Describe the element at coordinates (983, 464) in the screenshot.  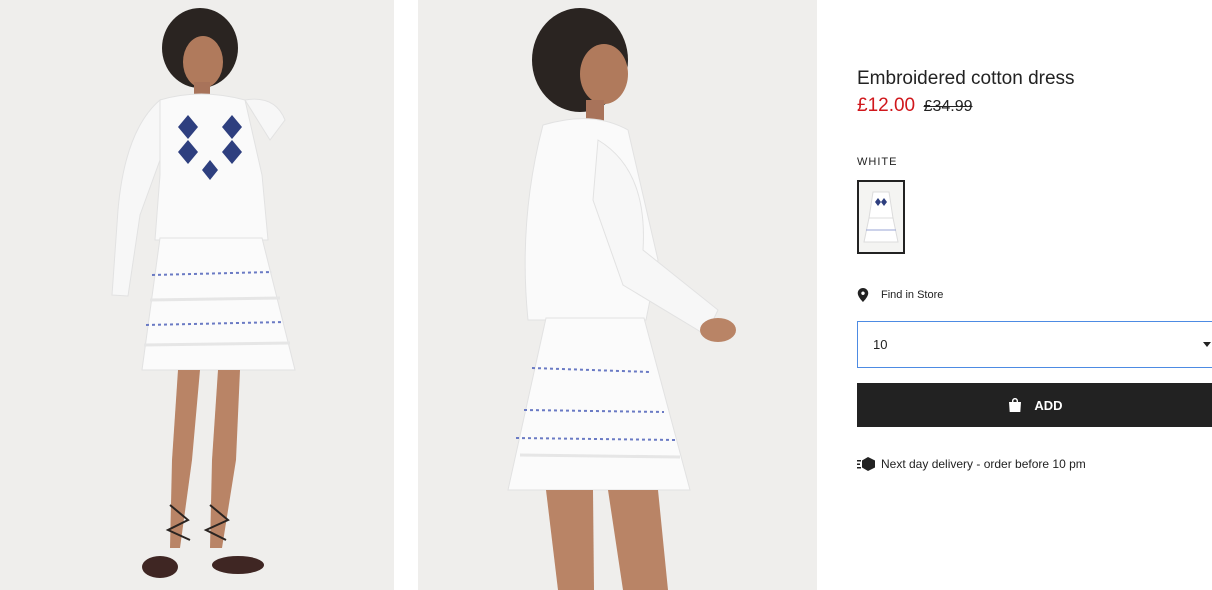
I see `delivery-text: Next day delivery - order before 10 pm` at that location.